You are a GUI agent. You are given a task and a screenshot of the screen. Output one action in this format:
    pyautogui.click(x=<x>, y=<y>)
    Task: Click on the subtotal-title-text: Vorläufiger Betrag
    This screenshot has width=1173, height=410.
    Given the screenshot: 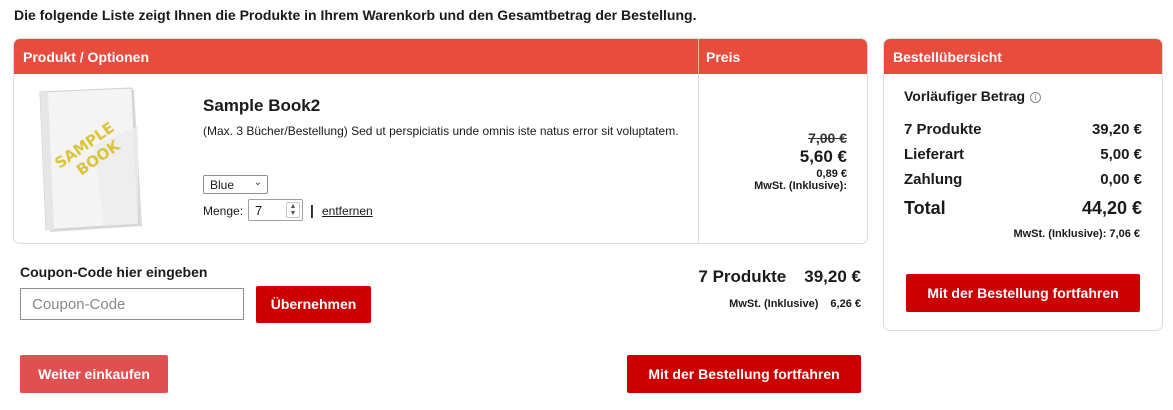 What is the action you would take?
    pyautogui.click(x=965, y=96)
    